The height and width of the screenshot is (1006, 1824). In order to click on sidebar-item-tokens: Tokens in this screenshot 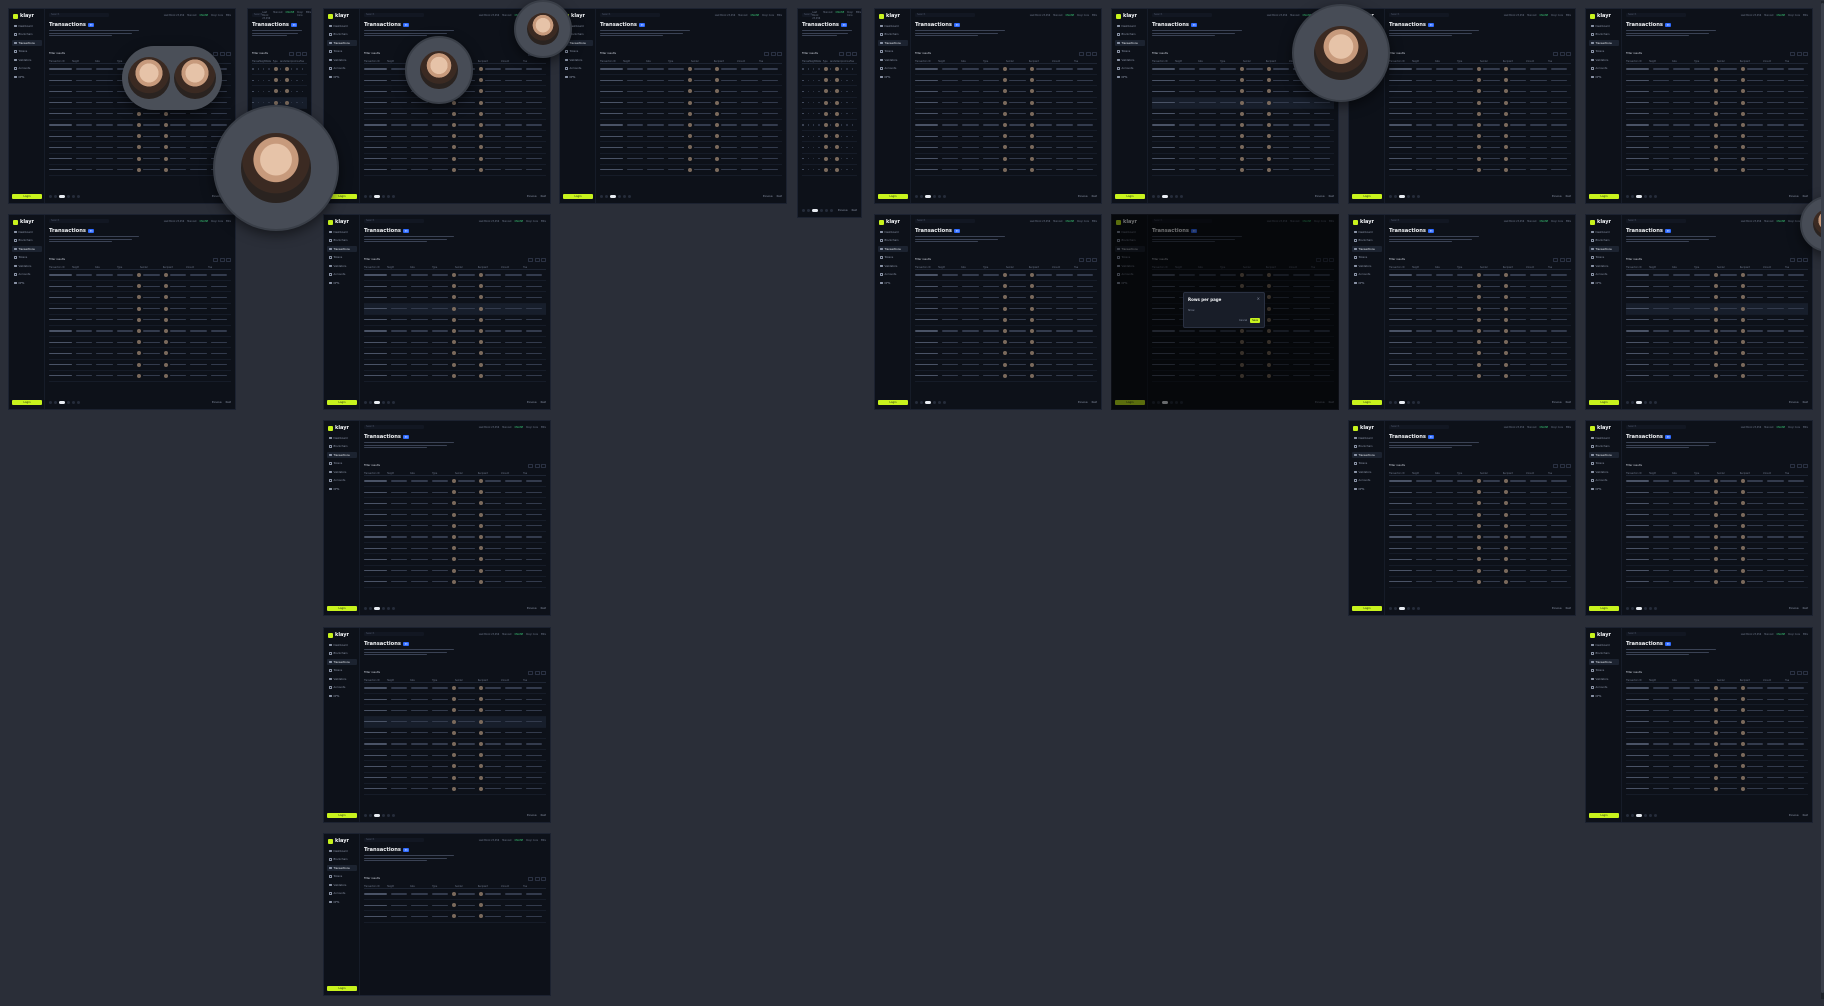, I will do `click(342, 464)`.